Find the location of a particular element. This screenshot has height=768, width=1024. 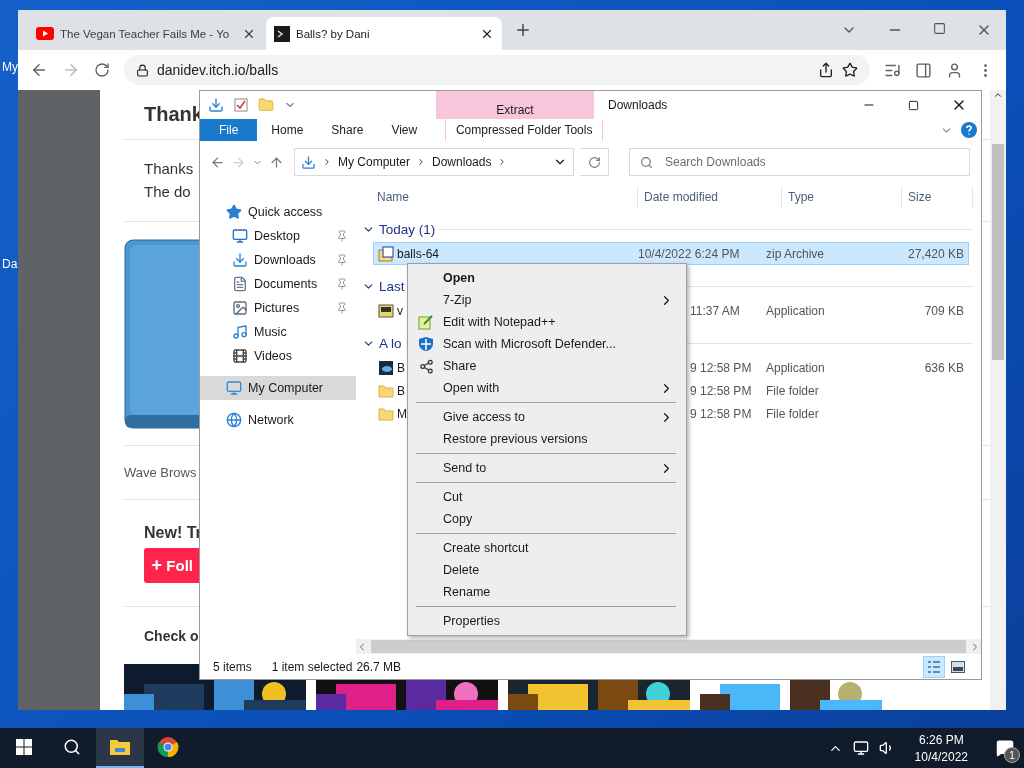

section-heading: New! Tr is located at coordinates (173, 532).